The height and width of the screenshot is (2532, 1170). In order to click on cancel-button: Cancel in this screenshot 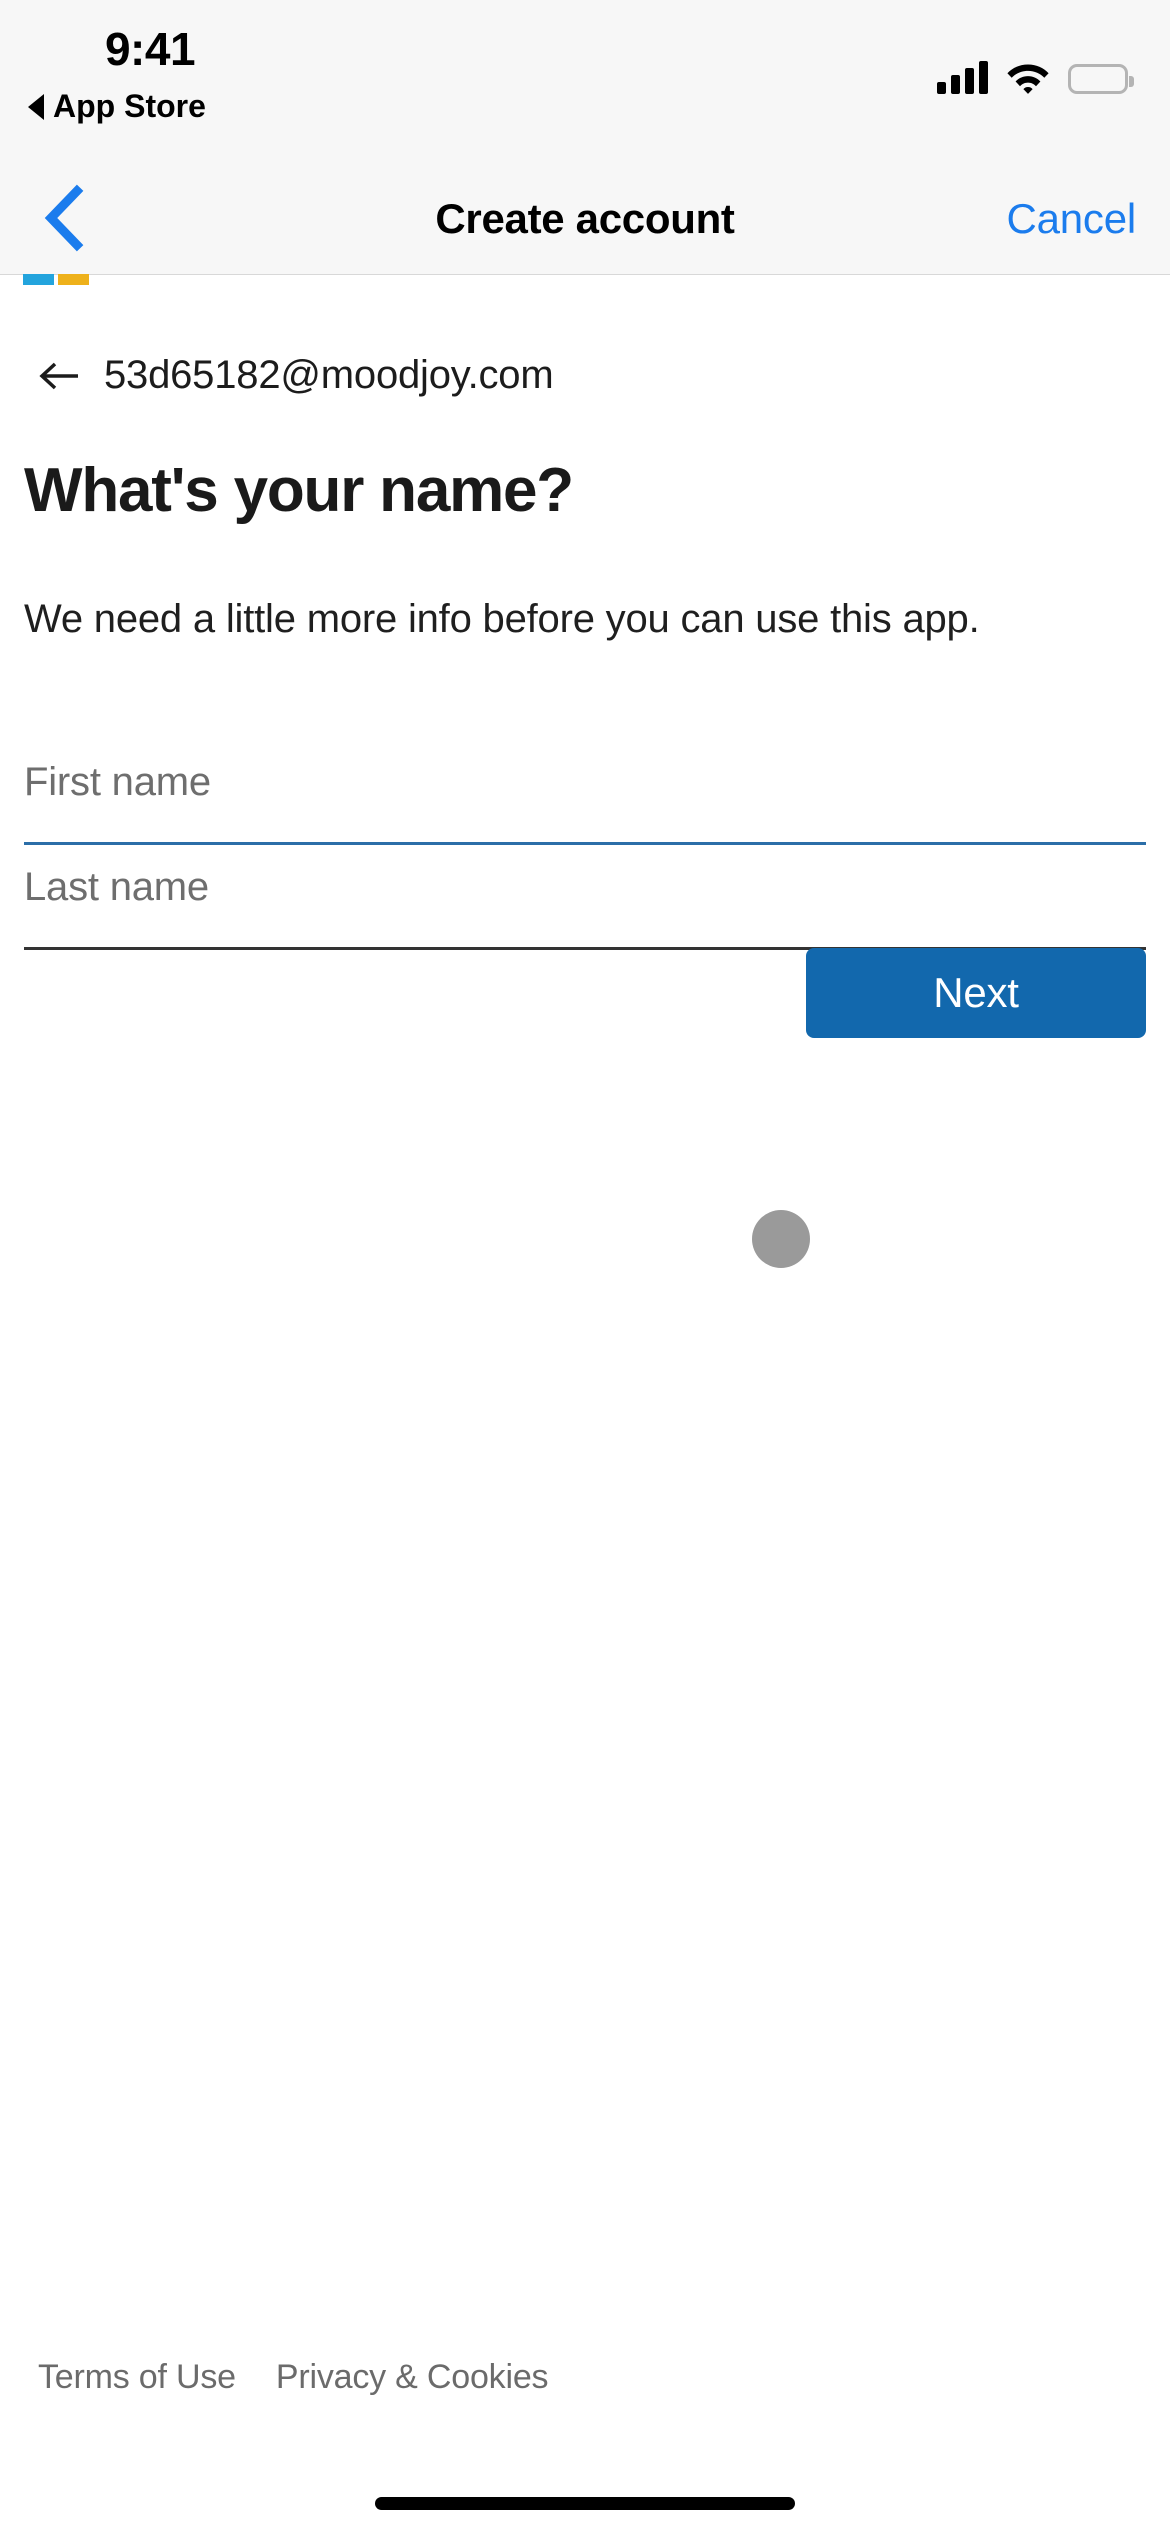, I will do `click(1071, 219)`.